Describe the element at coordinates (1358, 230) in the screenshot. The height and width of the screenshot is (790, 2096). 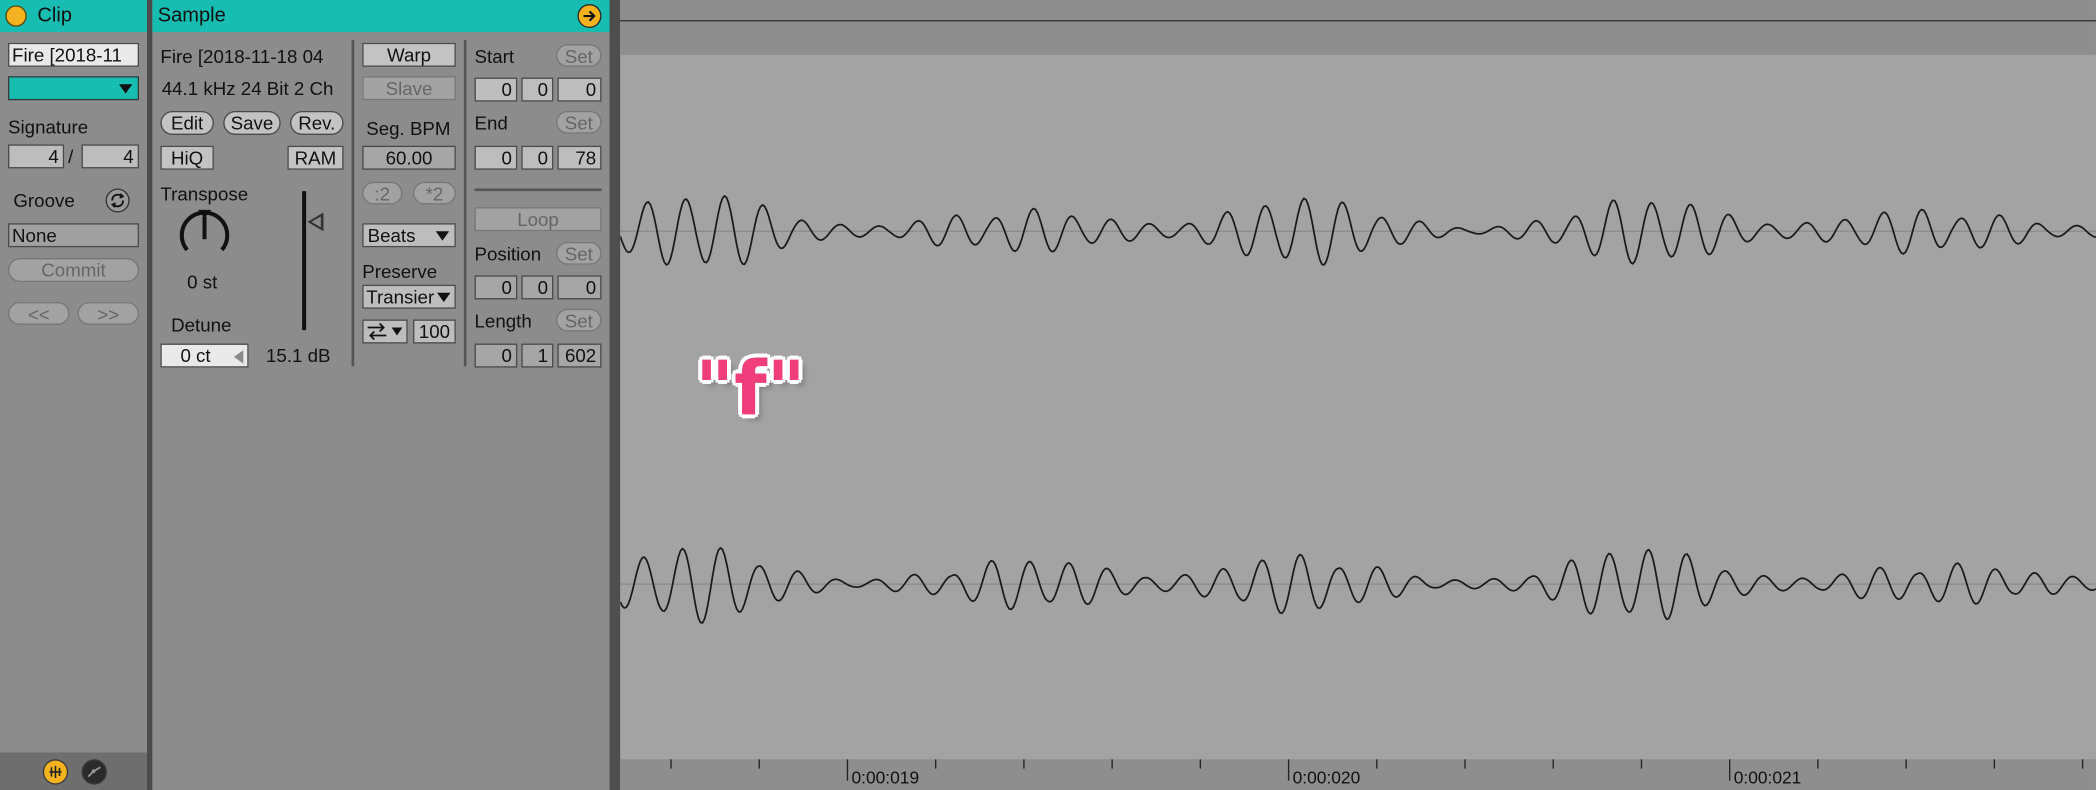
I see `left-channel-waveform` at that location.